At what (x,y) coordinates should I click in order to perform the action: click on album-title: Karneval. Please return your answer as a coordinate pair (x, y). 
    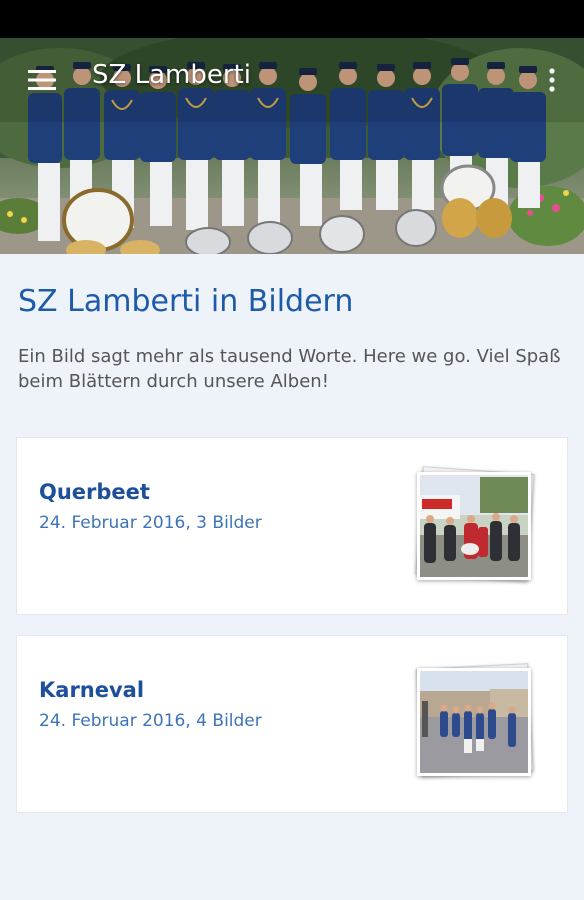
    Looking at the image, I should click on (92, 690).